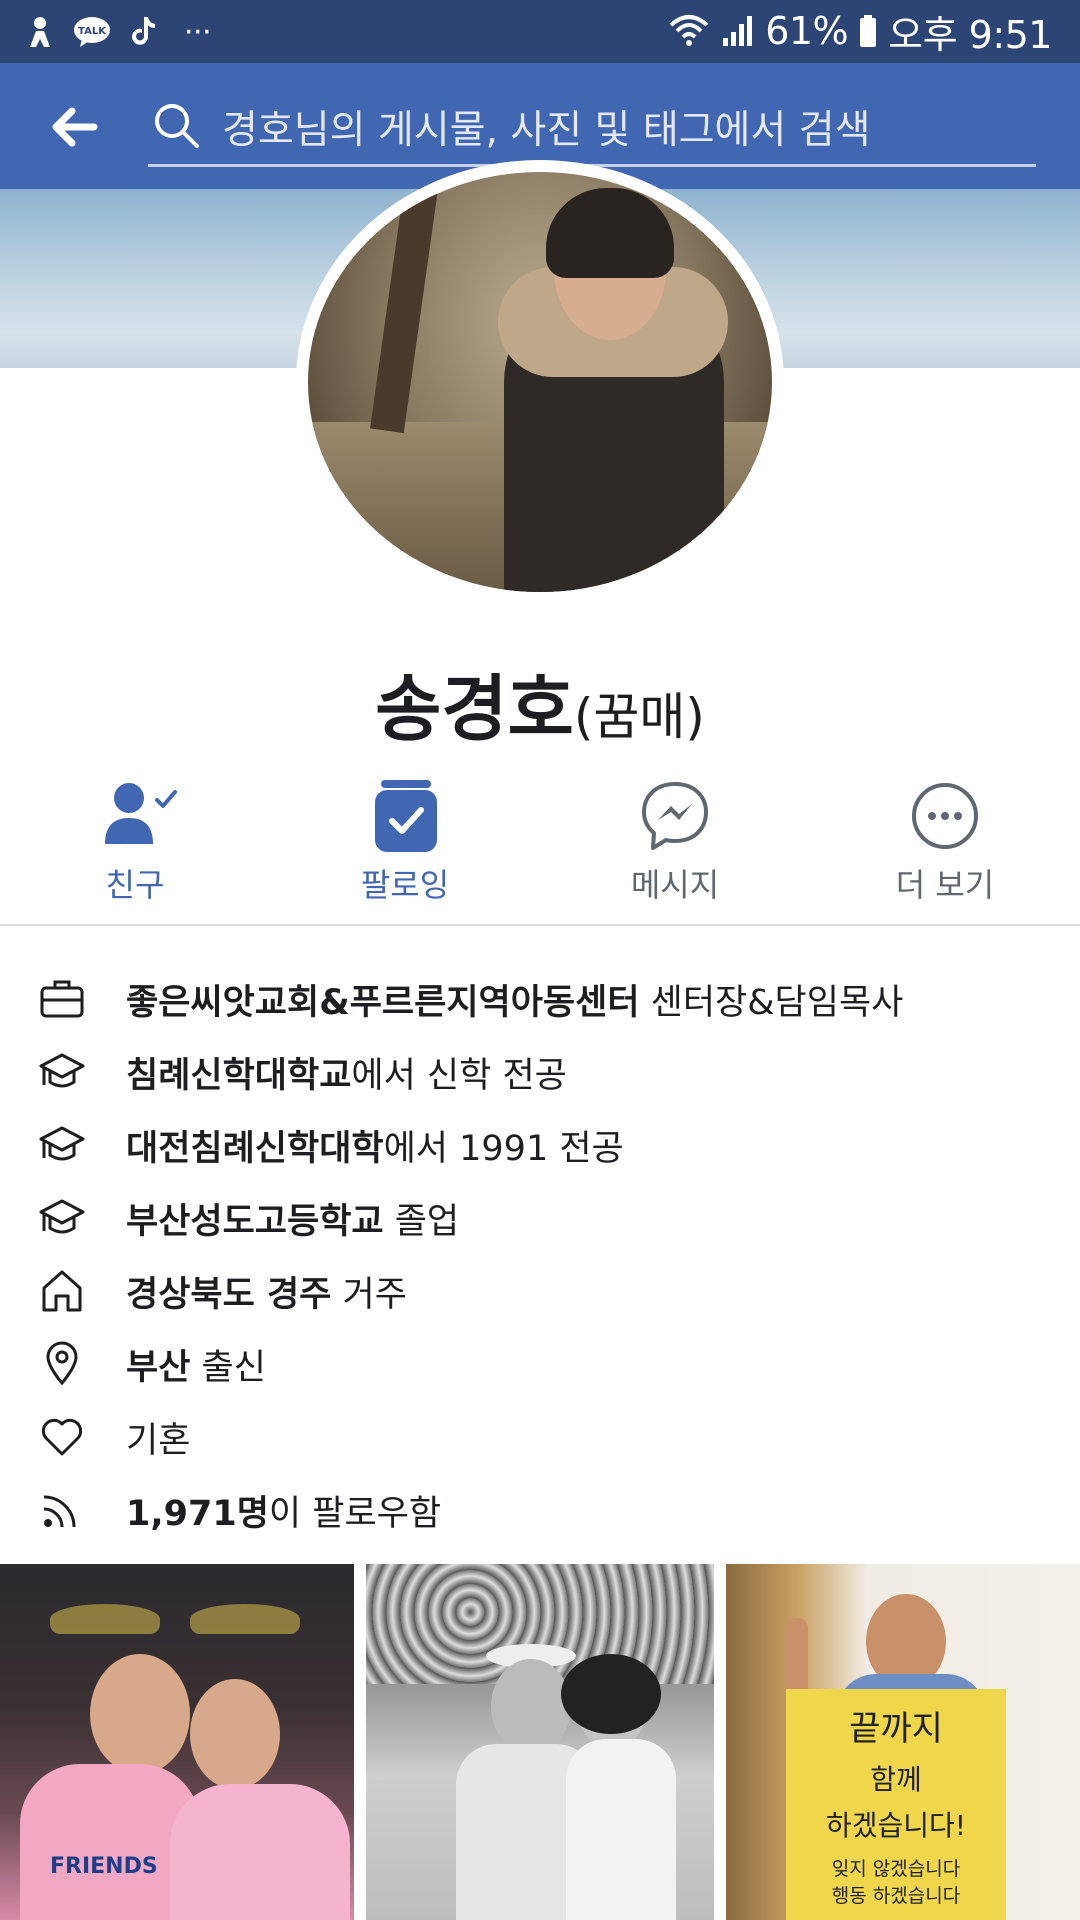 This screenshot has width=1080, height=1920. Describe the element at coordinates (405, 885) in the screenshot. I see `following-label: 팔로잉` at that location.